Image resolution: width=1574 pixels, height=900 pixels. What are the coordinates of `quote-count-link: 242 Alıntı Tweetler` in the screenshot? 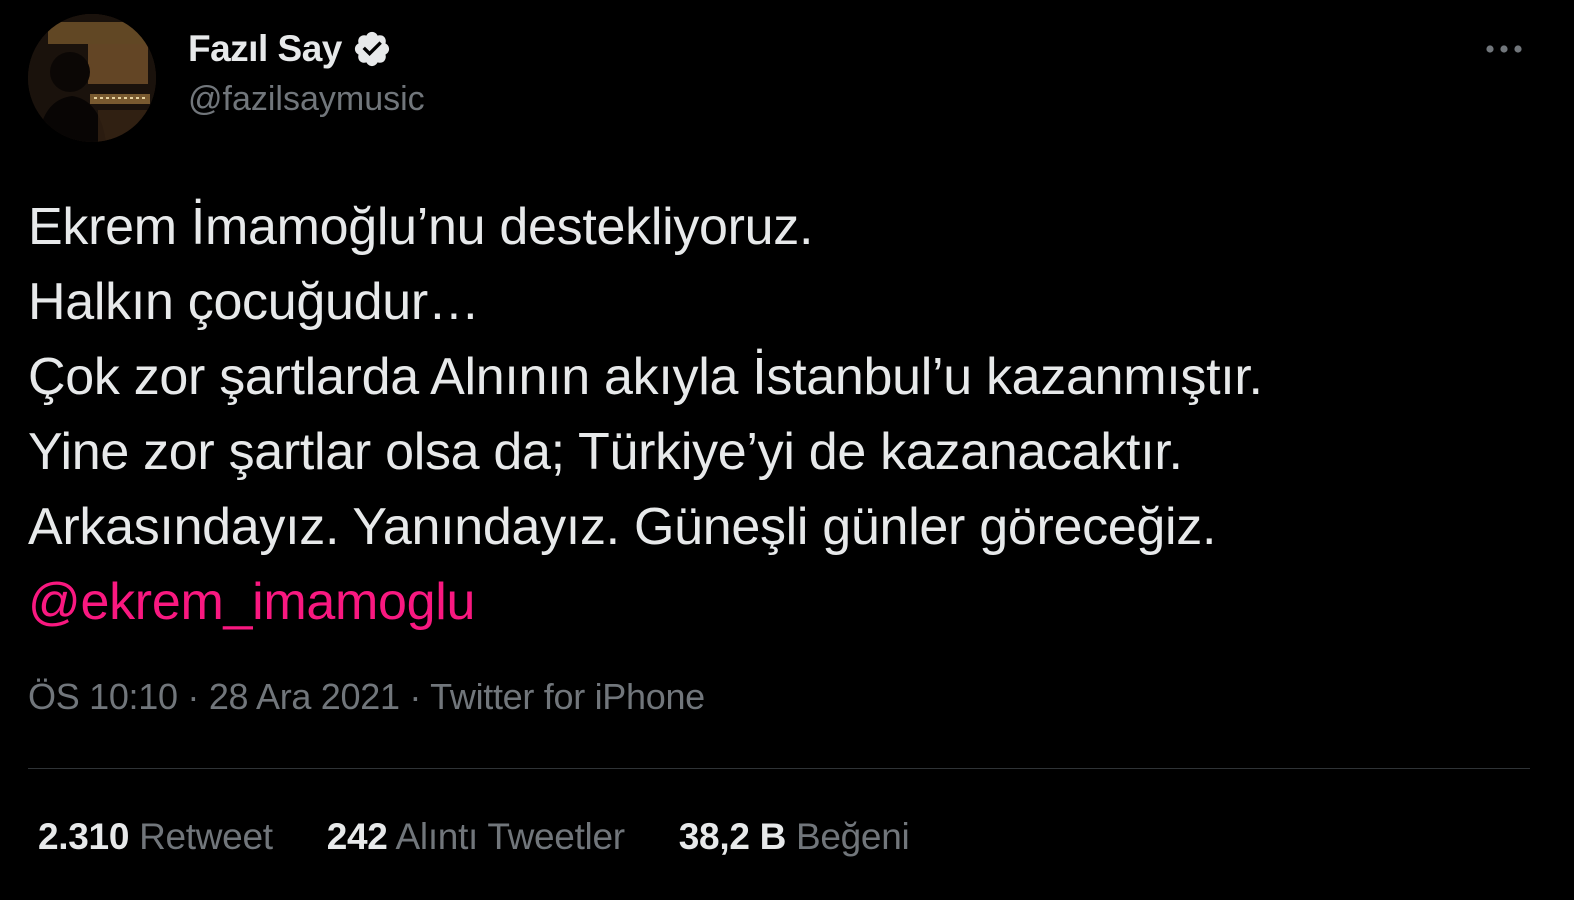 It's located at (476, 837).